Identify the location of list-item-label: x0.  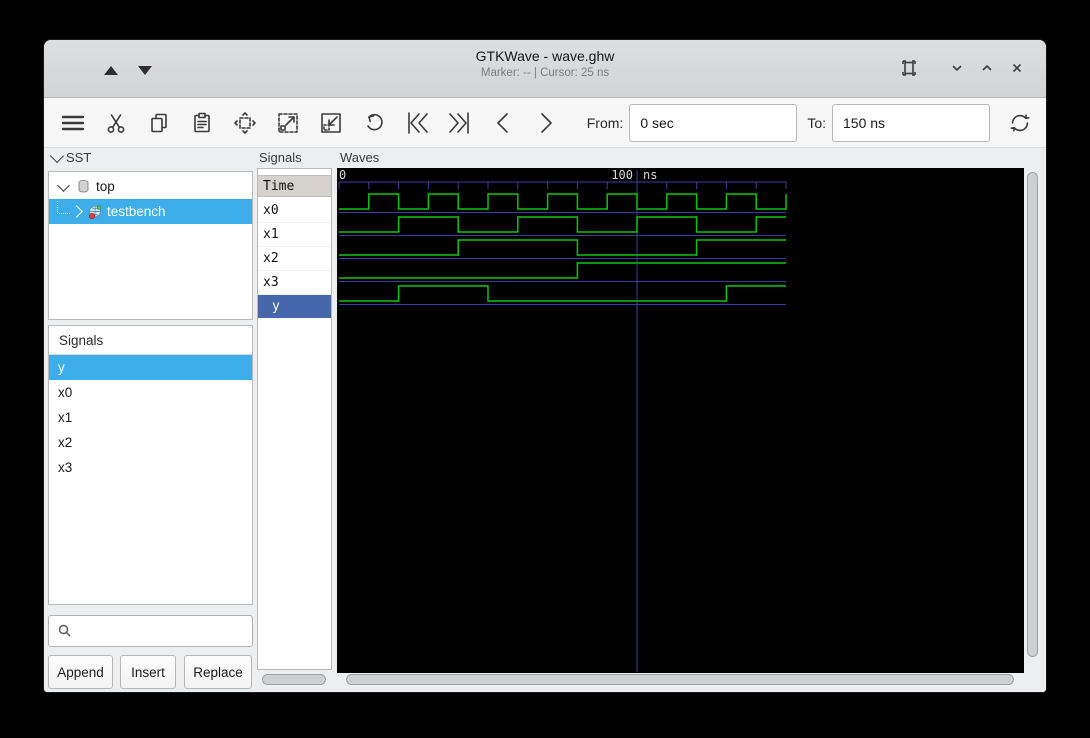
(65, 392).